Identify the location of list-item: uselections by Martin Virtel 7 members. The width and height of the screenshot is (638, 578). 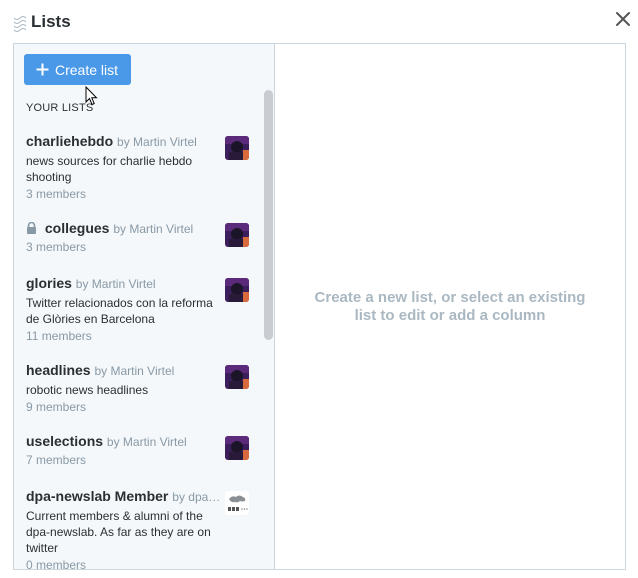
(138, 456).